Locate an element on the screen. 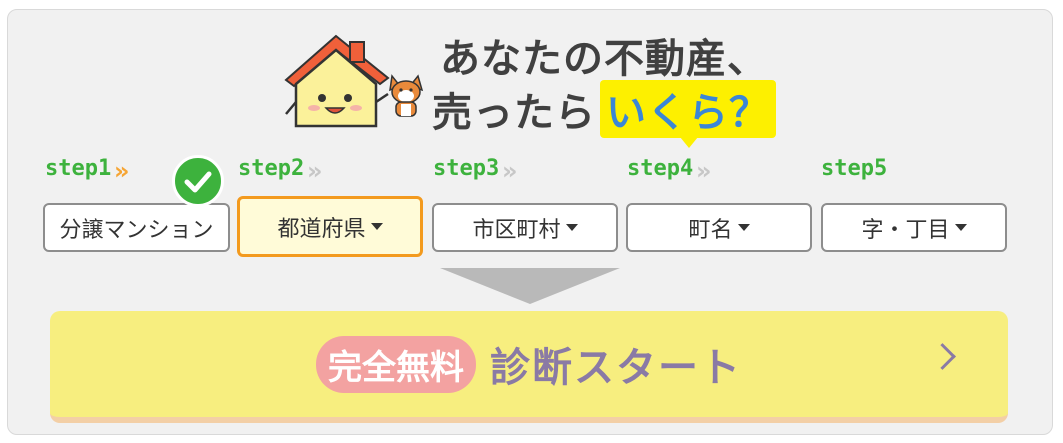  step-label-1: step1 is located at coordinates (78, 168).